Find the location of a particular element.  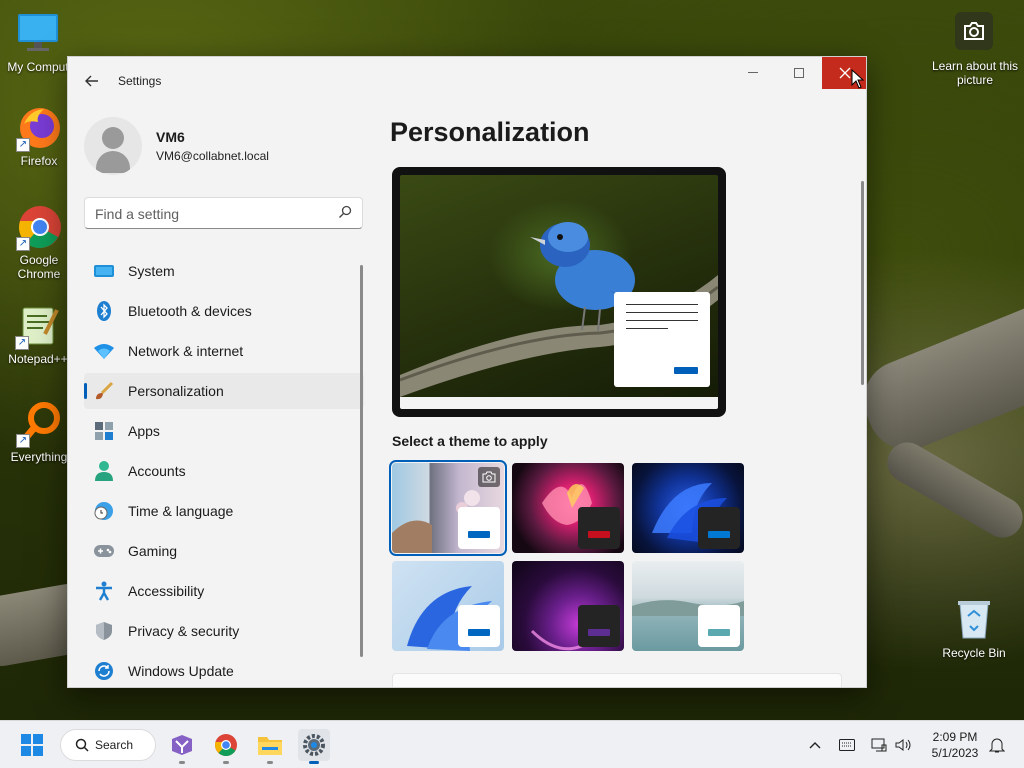

settings-search-box is located at coordinates (223, 213).